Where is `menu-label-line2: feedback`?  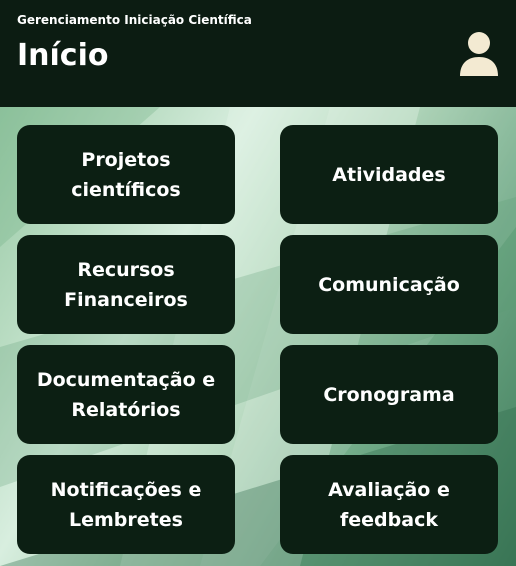
menu-label-line2: feedback is located at coordinates (389, 519).